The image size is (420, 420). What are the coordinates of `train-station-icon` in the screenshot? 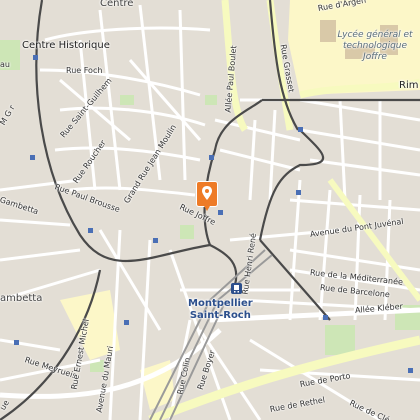 It's located at (236, 288).